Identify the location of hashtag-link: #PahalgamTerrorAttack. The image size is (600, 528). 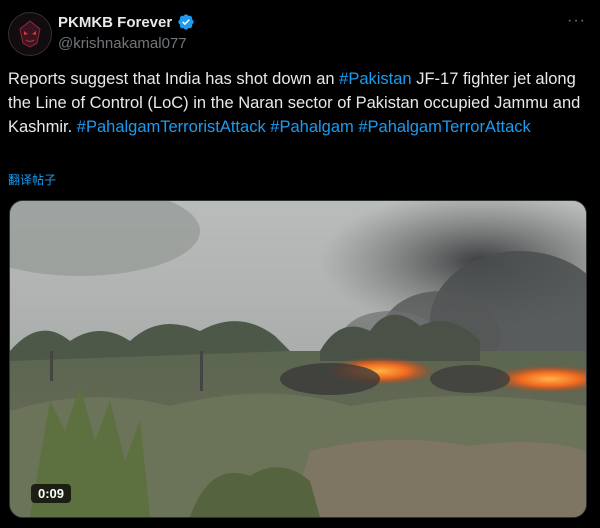
(444, 127).